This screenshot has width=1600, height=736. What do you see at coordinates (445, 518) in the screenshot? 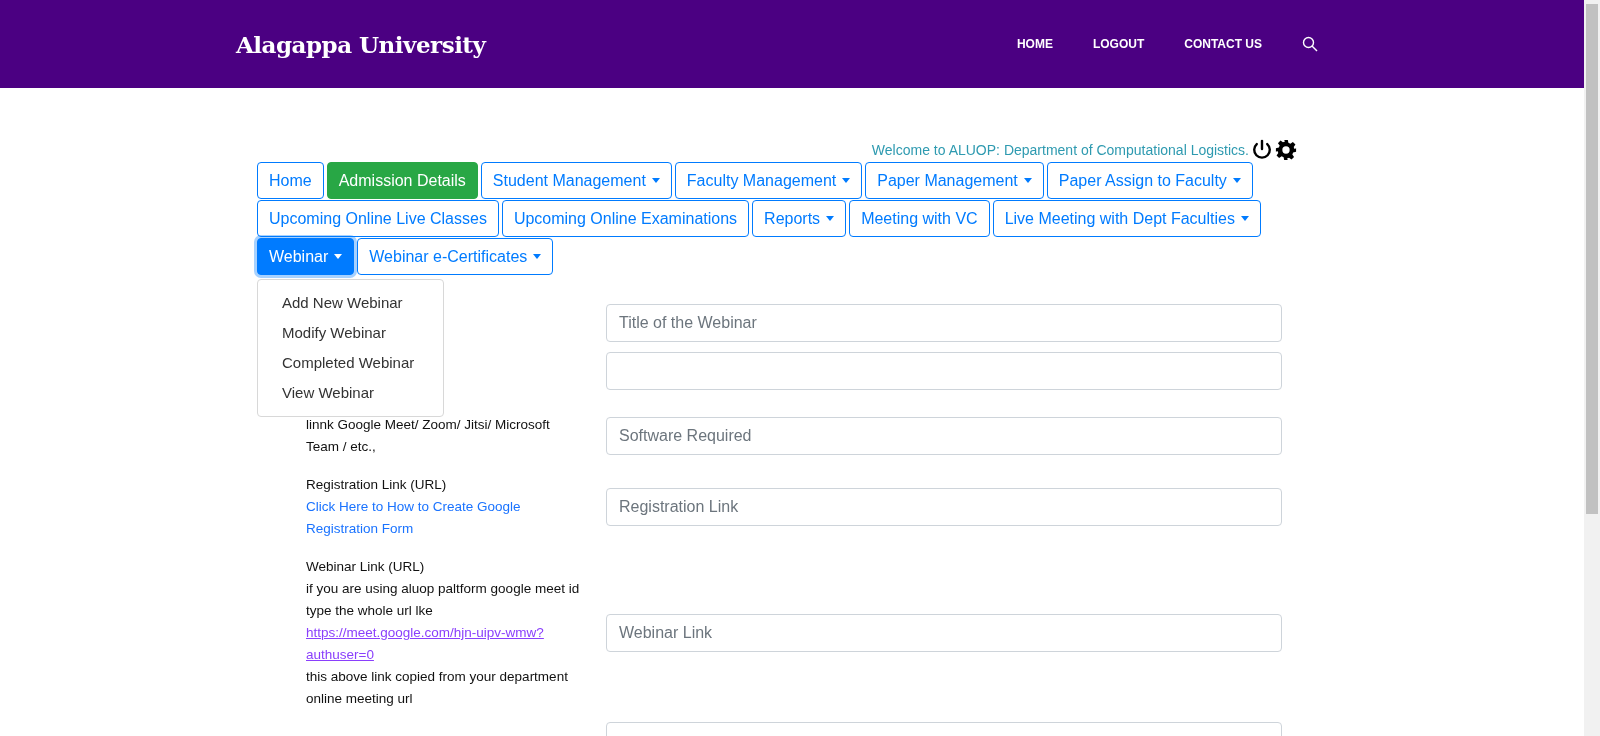
I see `help-link: Click Here to How to Create Google Registration Form` at bounding box center [445, 518].